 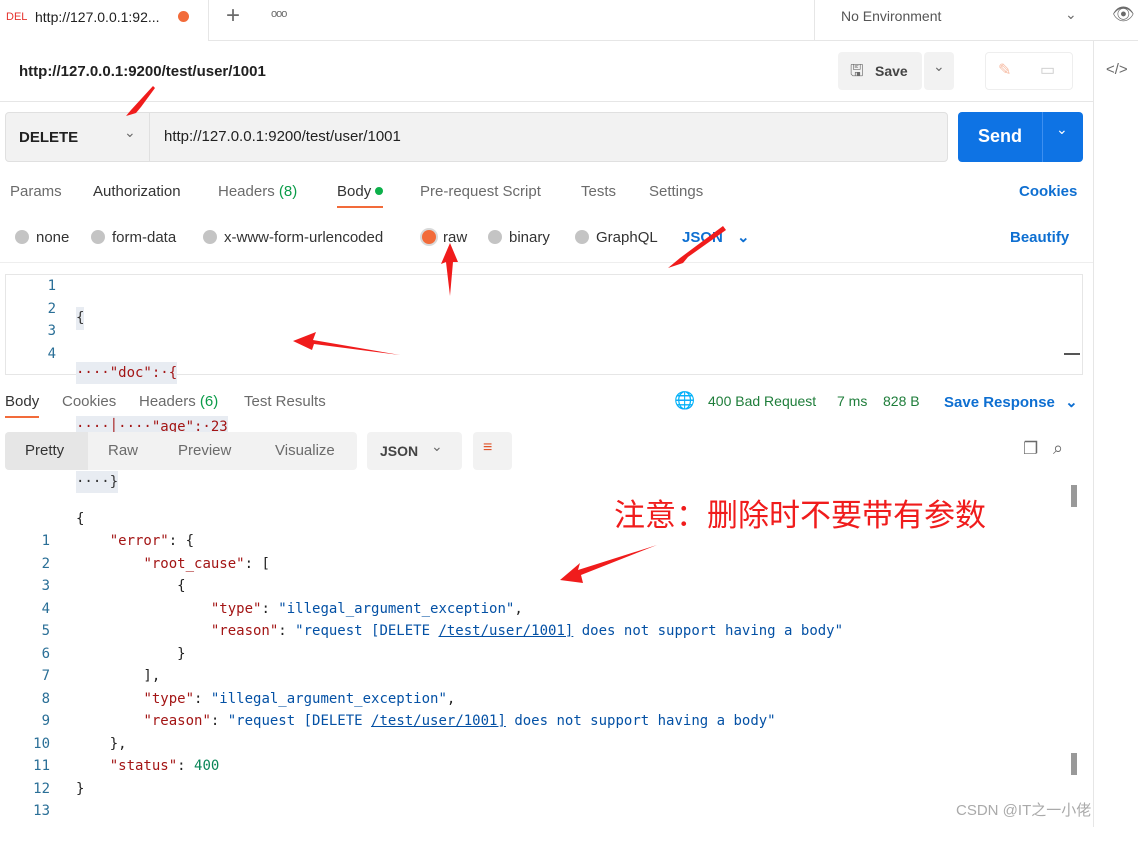 I want to click on tab-tests: Tests, so click(x=598, y=191).